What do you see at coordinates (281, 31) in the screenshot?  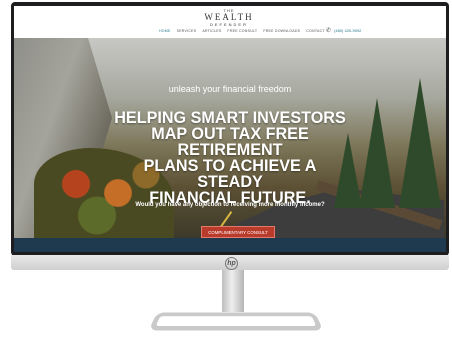 I see `nav-free-downloads: FREE DOWNLOADS` at bounding box center [281, 31].